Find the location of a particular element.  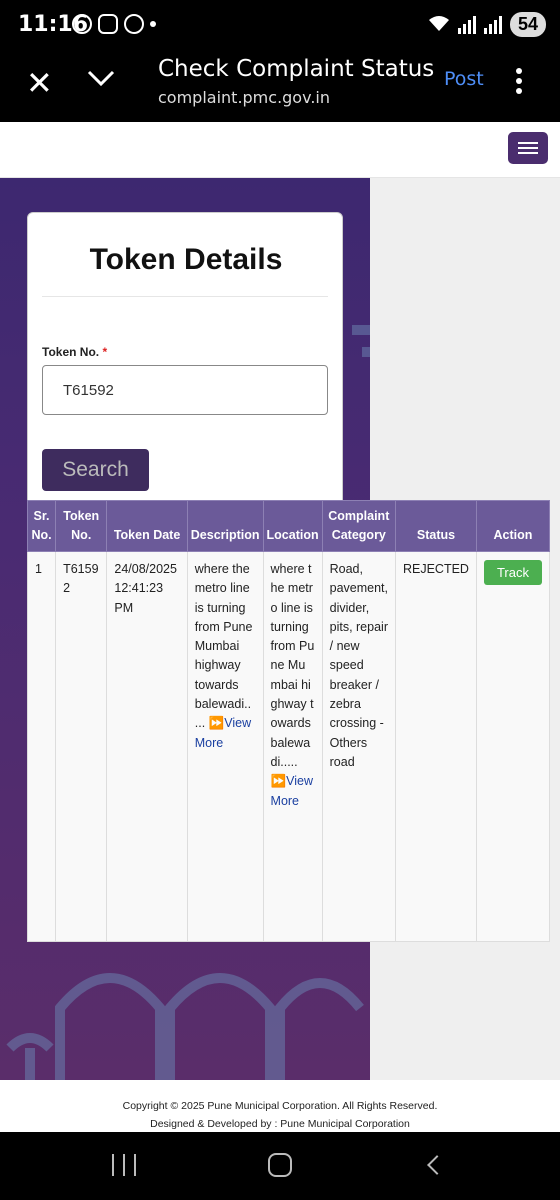

site-header is located at coordinates (280, 150).